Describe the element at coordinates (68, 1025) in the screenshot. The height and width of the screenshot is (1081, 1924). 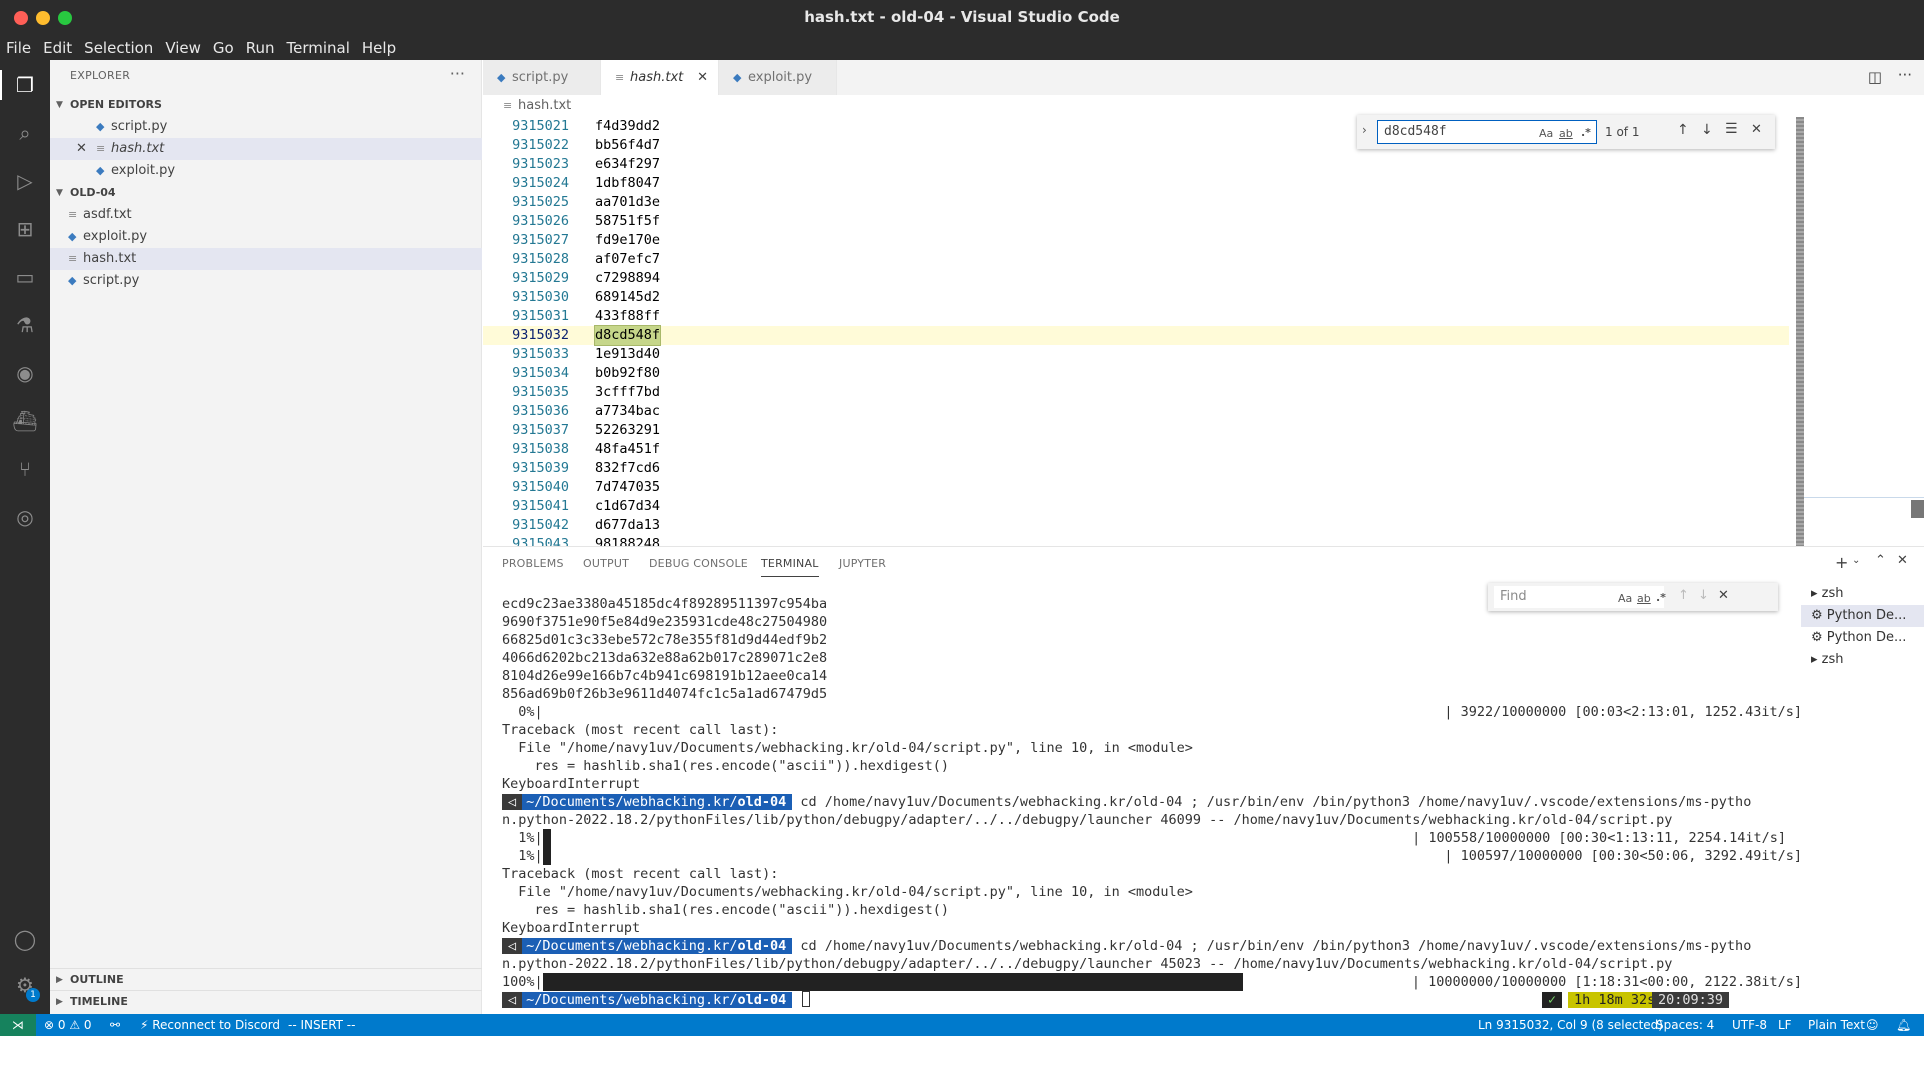
I see `problems-status: ⊗ 0 ⚠ 0` at that location.